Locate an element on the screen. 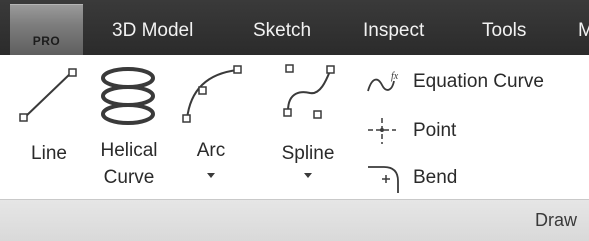 The height and width of the screenshot is (241, 589). helical-curve-icon is located at coordinates (128, 96).